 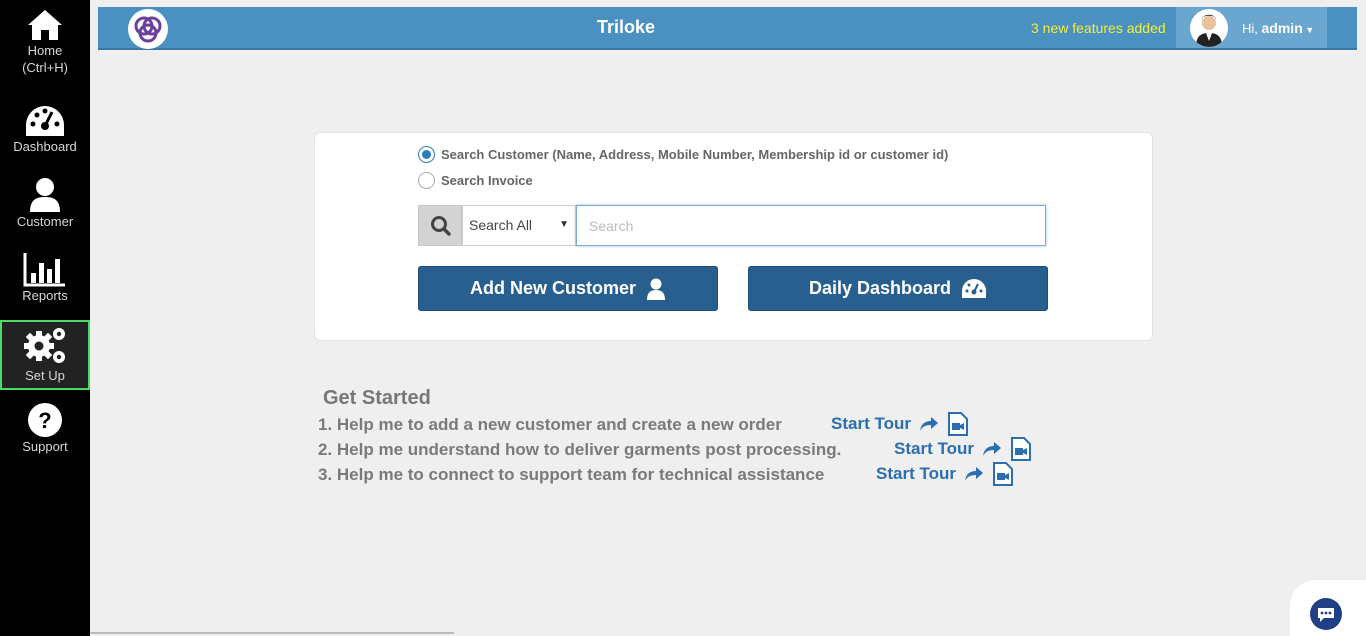 I want to click on search-button, so click(x=440, y=225).